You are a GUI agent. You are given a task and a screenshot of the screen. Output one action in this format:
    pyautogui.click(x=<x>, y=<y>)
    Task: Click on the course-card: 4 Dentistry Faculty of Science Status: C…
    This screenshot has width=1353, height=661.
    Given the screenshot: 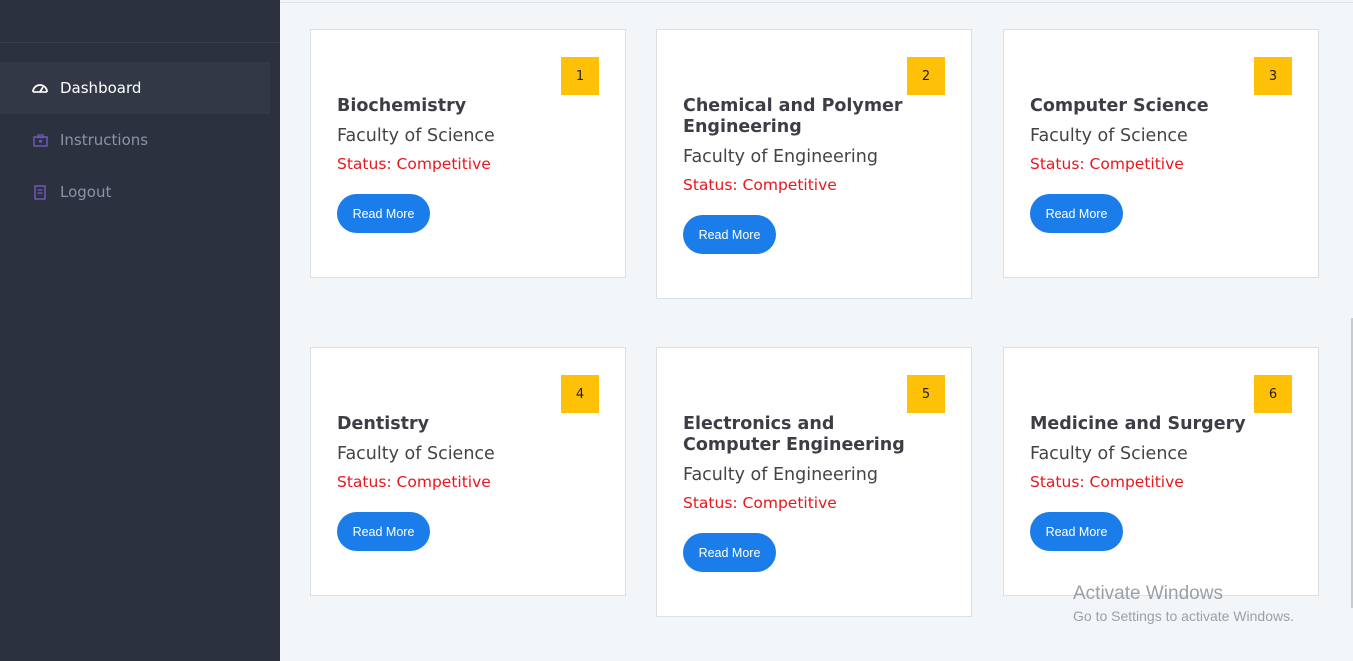 What is the action you would take?
    pyautogui.click(x=468, y=471)
    